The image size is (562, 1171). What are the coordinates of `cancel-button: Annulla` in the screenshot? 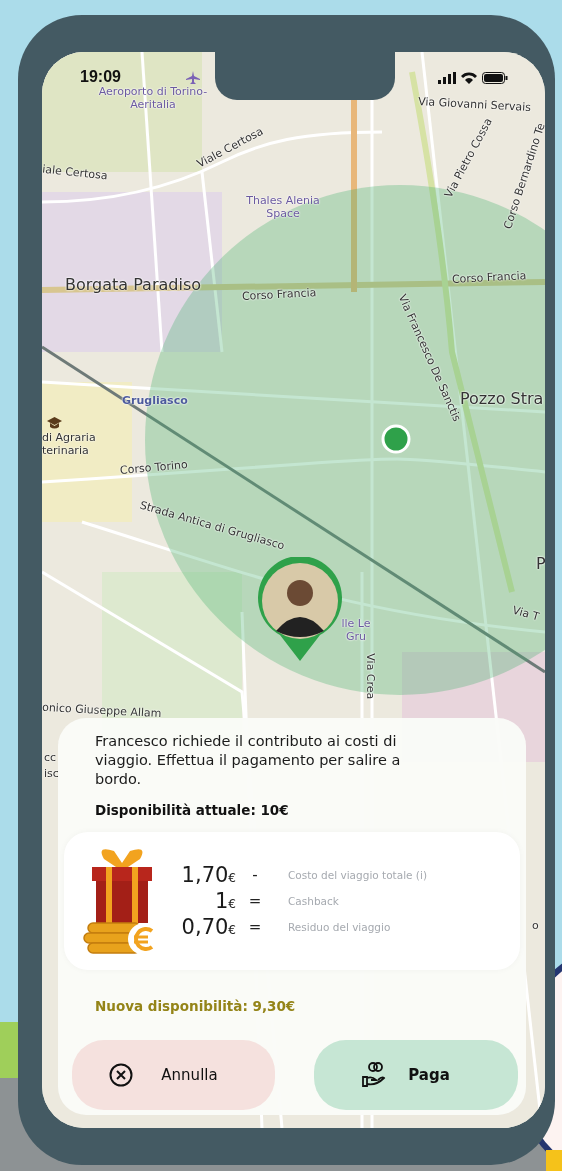 It's located at (173, 1075).